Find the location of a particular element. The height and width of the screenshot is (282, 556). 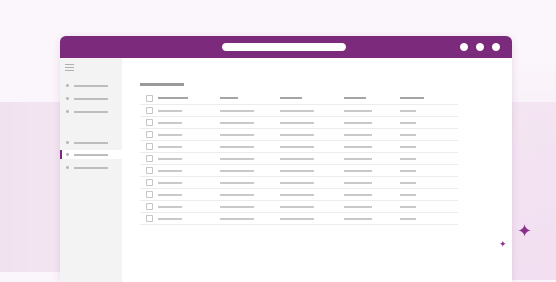

select-all-checkbox is located at coordinates (149, 98).